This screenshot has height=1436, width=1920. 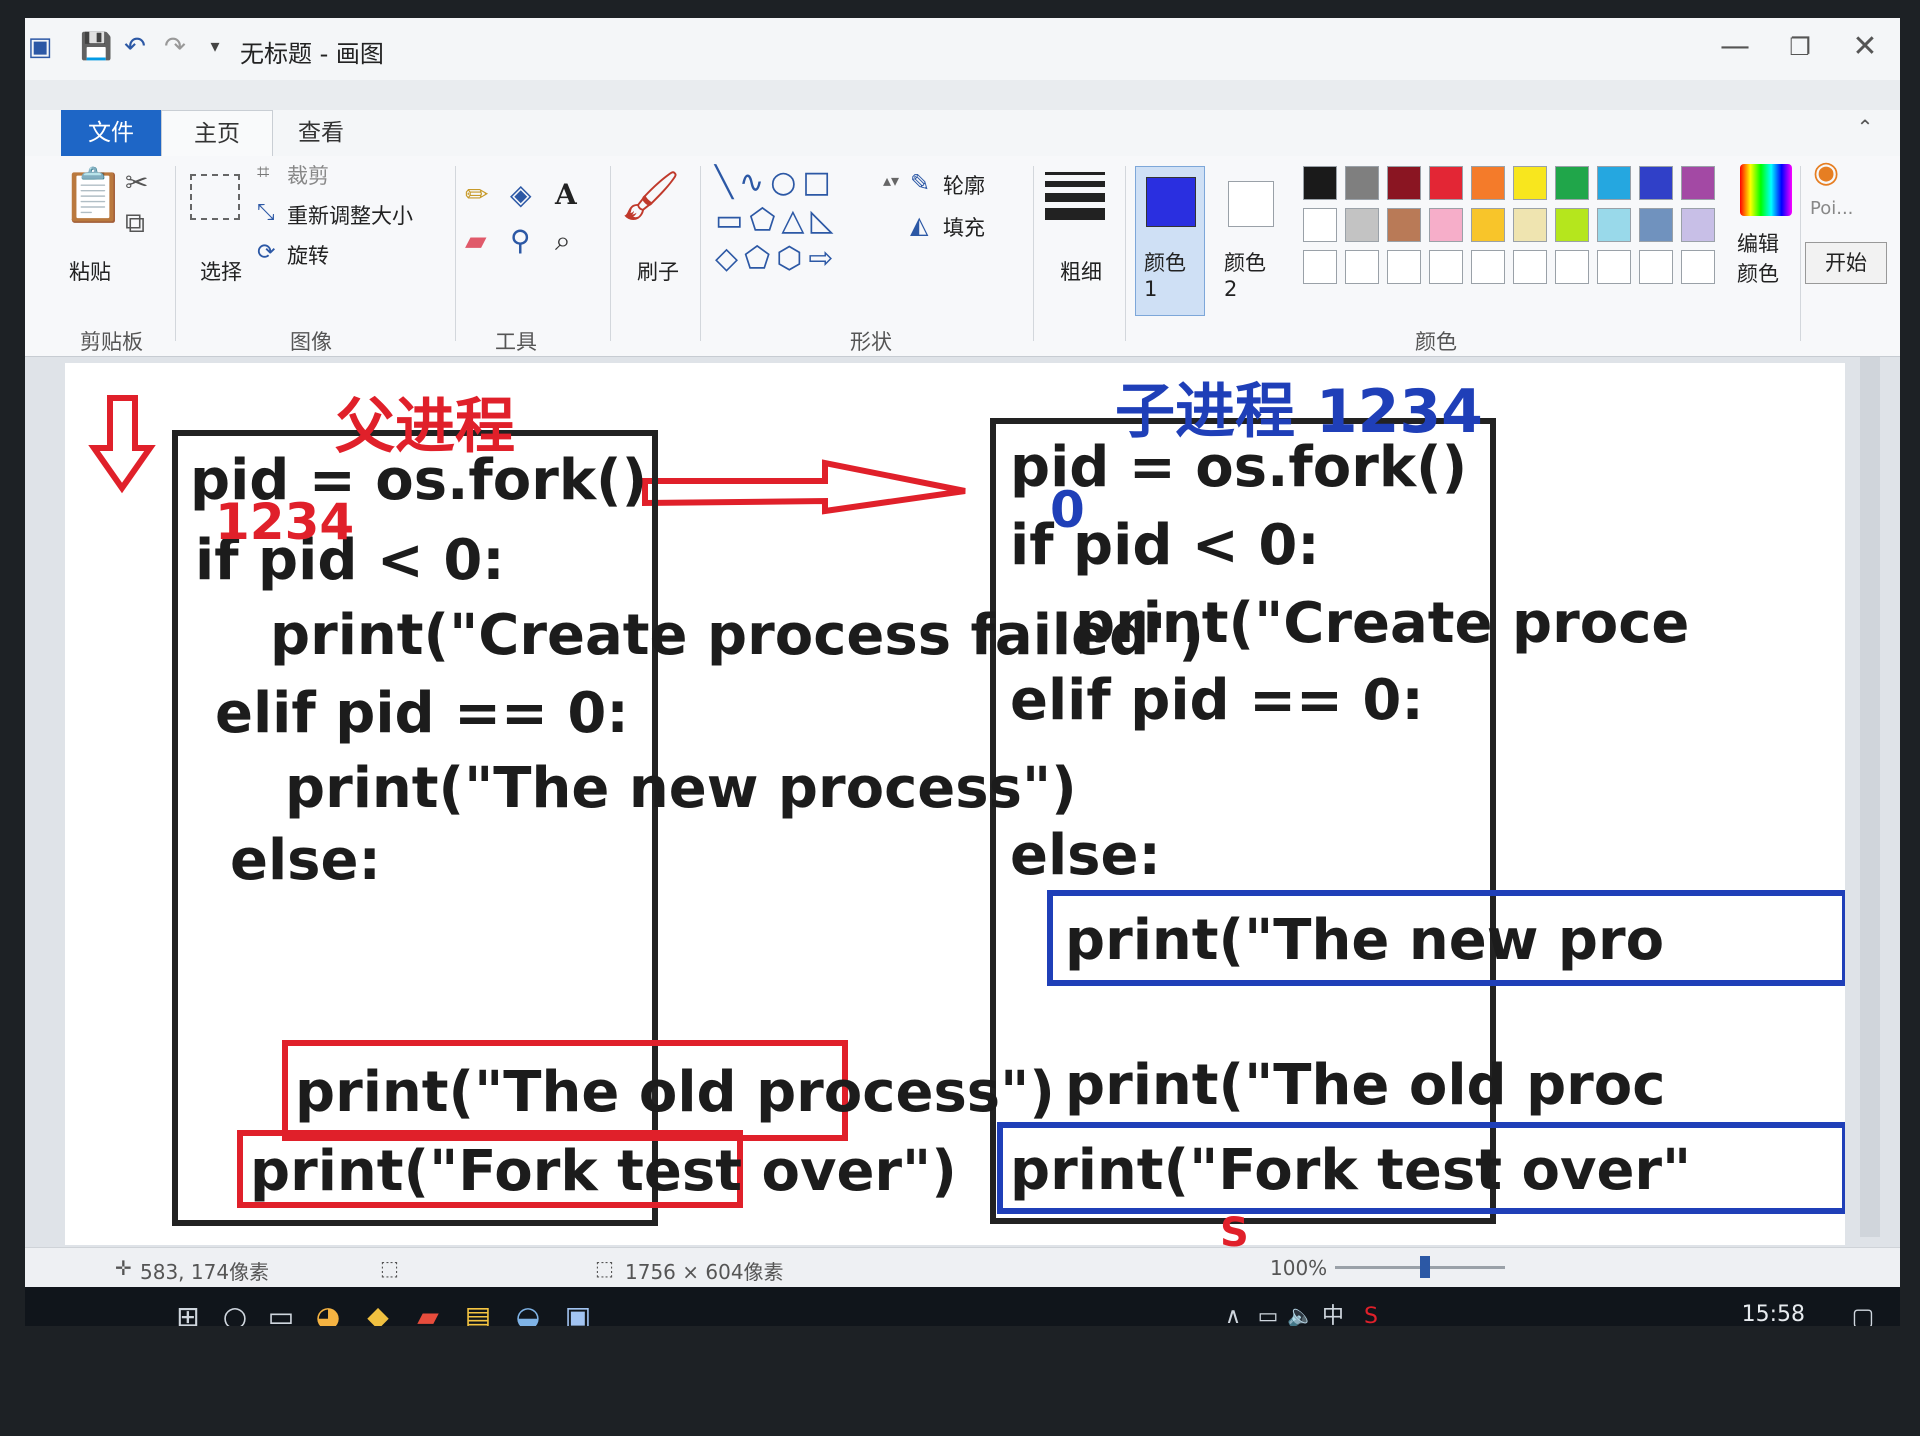 What do you see at coordinates (1075, 196) in the screenshot?
I see `size-icon` at bounding box center [1075, 196].